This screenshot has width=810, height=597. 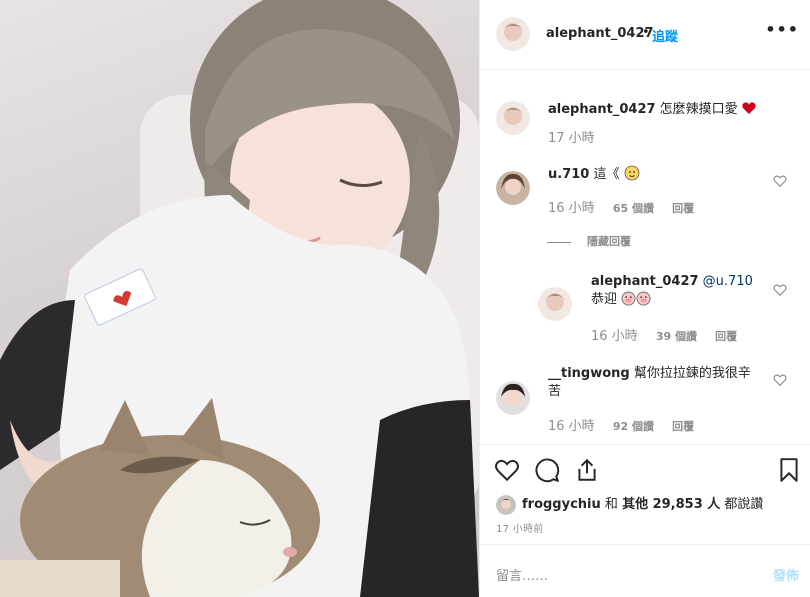 I want to click on post-timestamp: 17 小時前, so click(x=520, y=527).